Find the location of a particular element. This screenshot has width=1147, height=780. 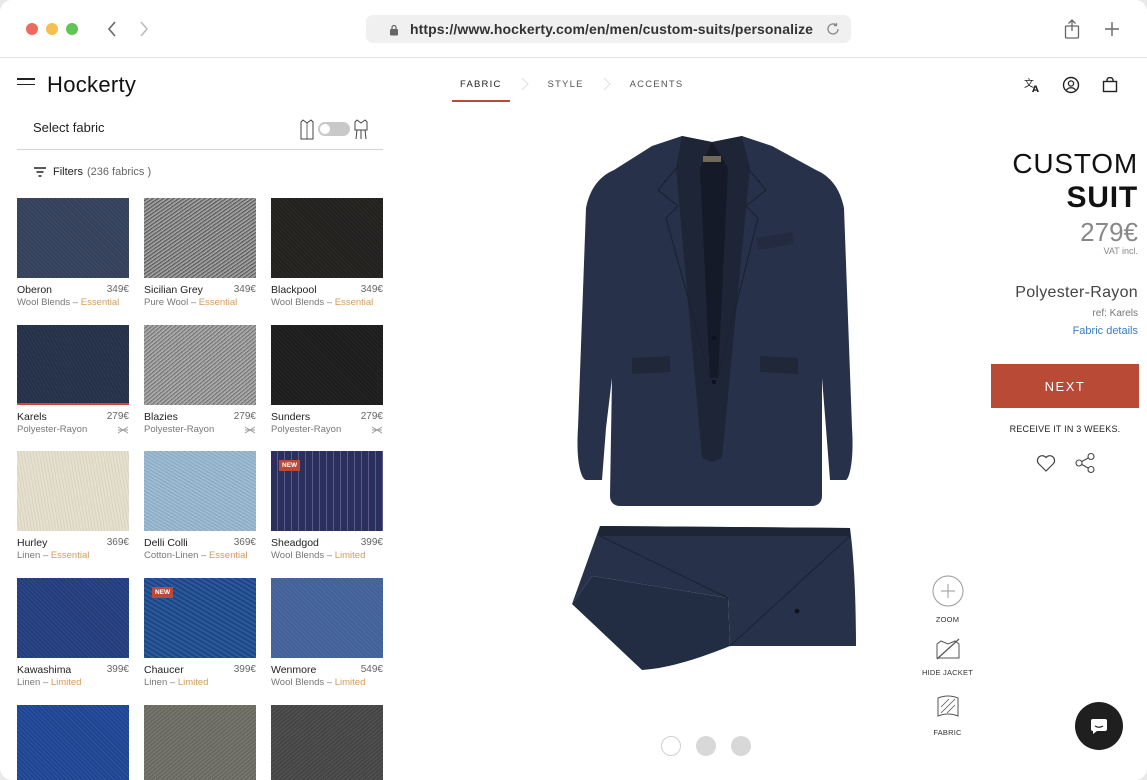

fabric-card-sicilian-grey: Sicilian Grey 349€ Pure Wool – Essential is located at coordinates (200, 253).